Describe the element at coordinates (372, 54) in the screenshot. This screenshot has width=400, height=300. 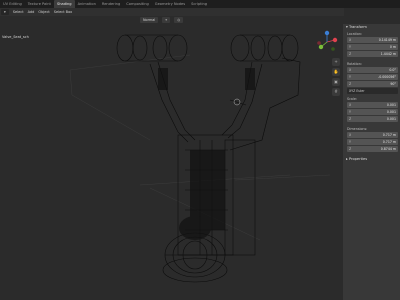
I see `location-z-field: Z 1.4442 m` at that location.